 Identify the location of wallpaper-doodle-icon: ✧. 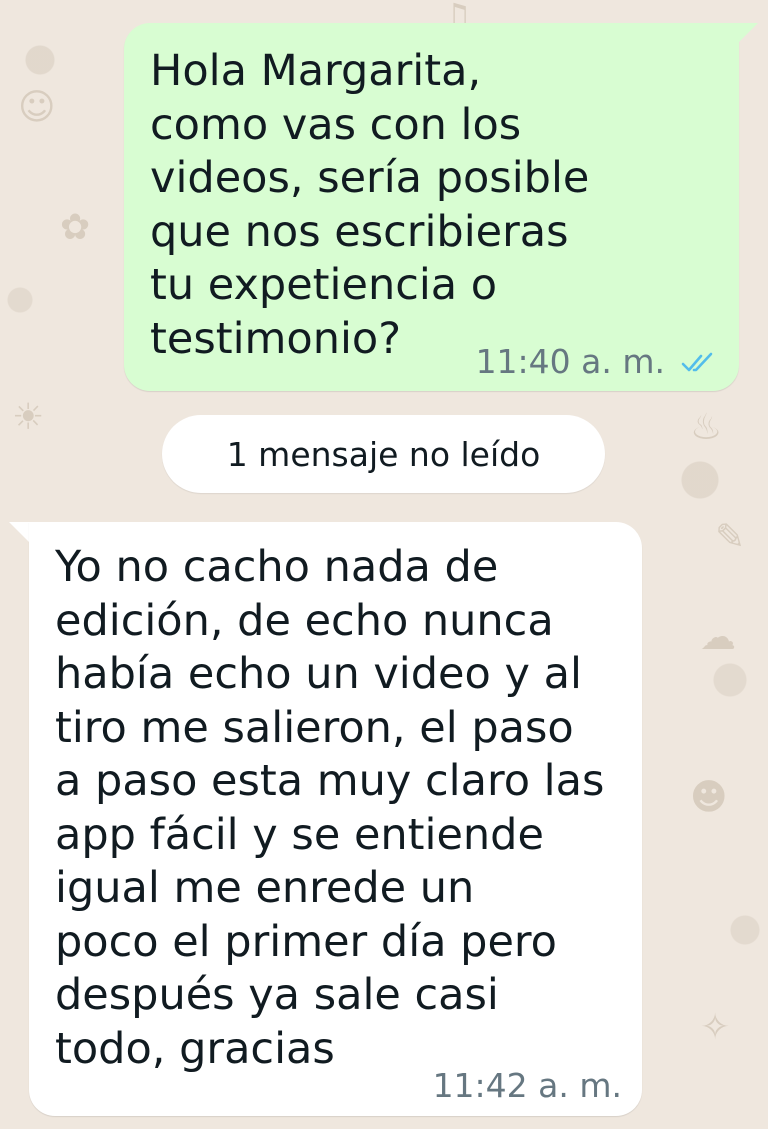
(715, 1027).